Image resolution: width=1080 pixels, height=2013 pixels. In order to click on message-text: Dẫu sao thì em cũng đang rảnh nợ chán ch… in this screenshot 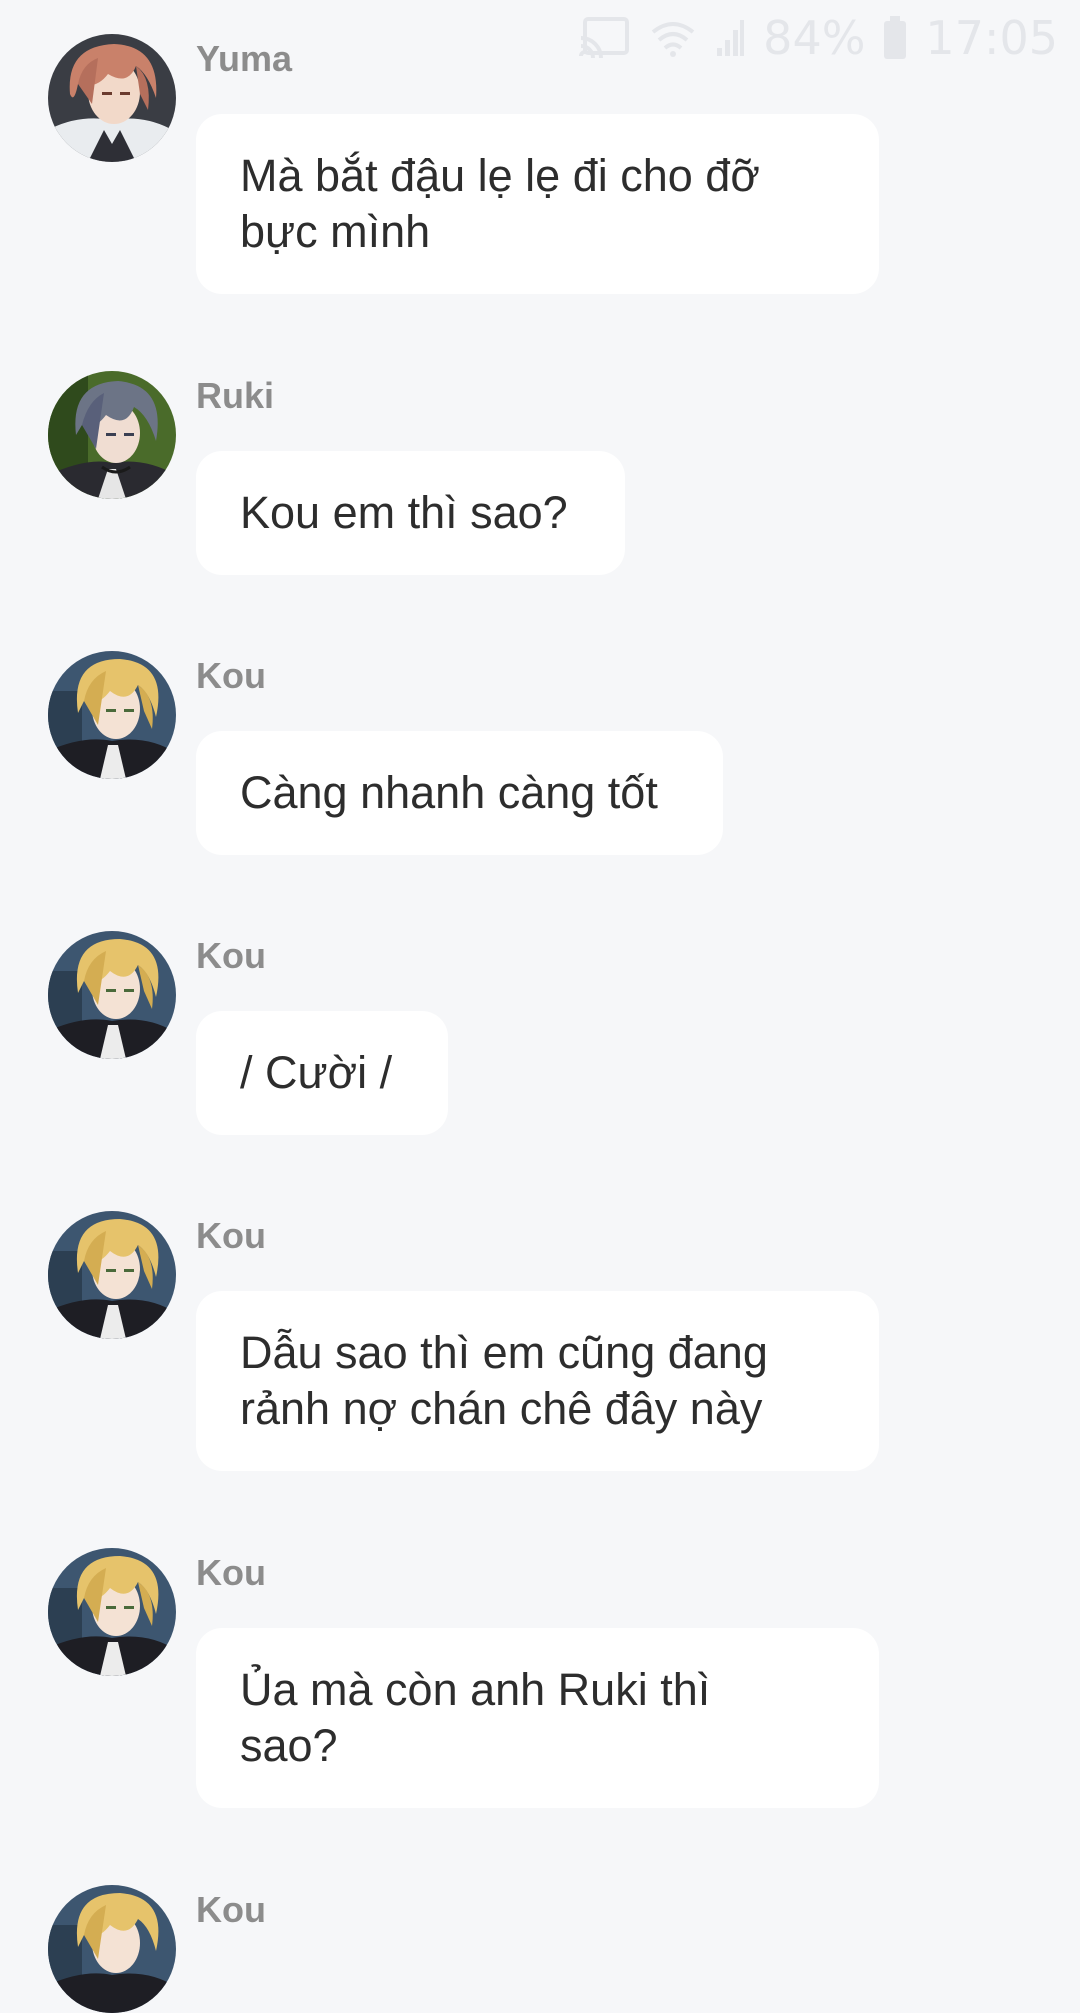, I will do `click(504, 1380)`.